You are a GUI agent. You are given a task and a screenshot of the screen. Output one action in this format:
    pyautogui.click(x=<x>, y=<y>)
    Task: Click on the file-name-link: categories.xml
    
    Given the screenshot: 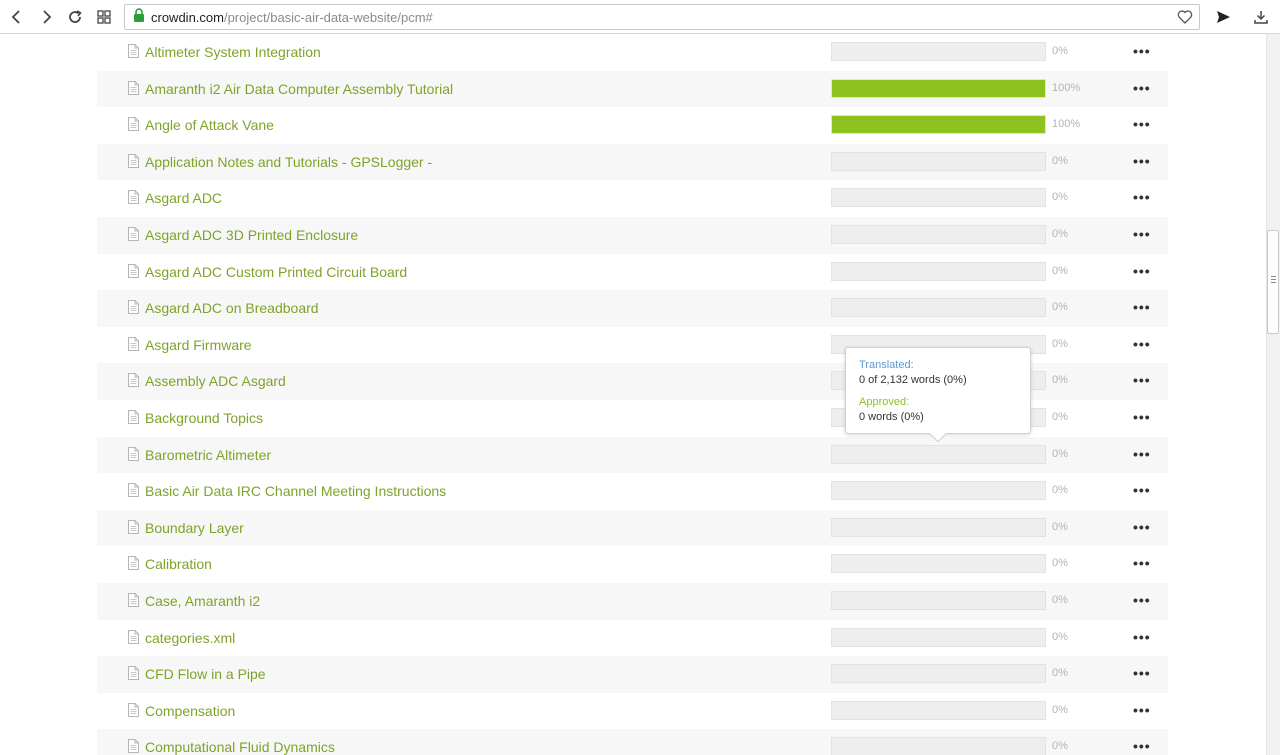 What is the action you would take?
    pyautogui.click(x=190, y=638)
    